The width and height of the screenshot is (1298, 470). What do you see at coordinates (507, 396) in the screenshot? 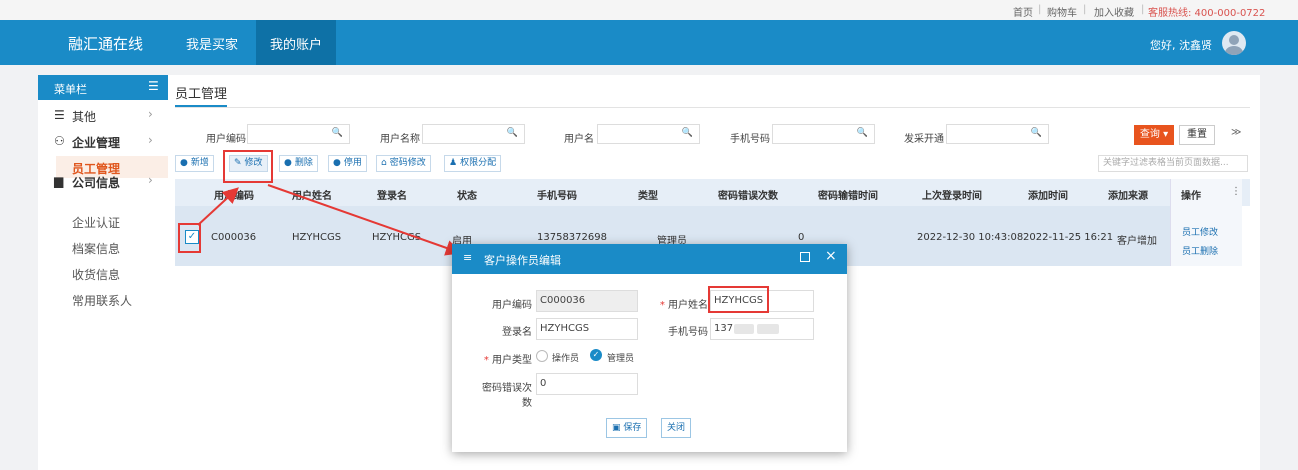
I see `errors-label: 密码错误次数` at bounding box center [507, 396].